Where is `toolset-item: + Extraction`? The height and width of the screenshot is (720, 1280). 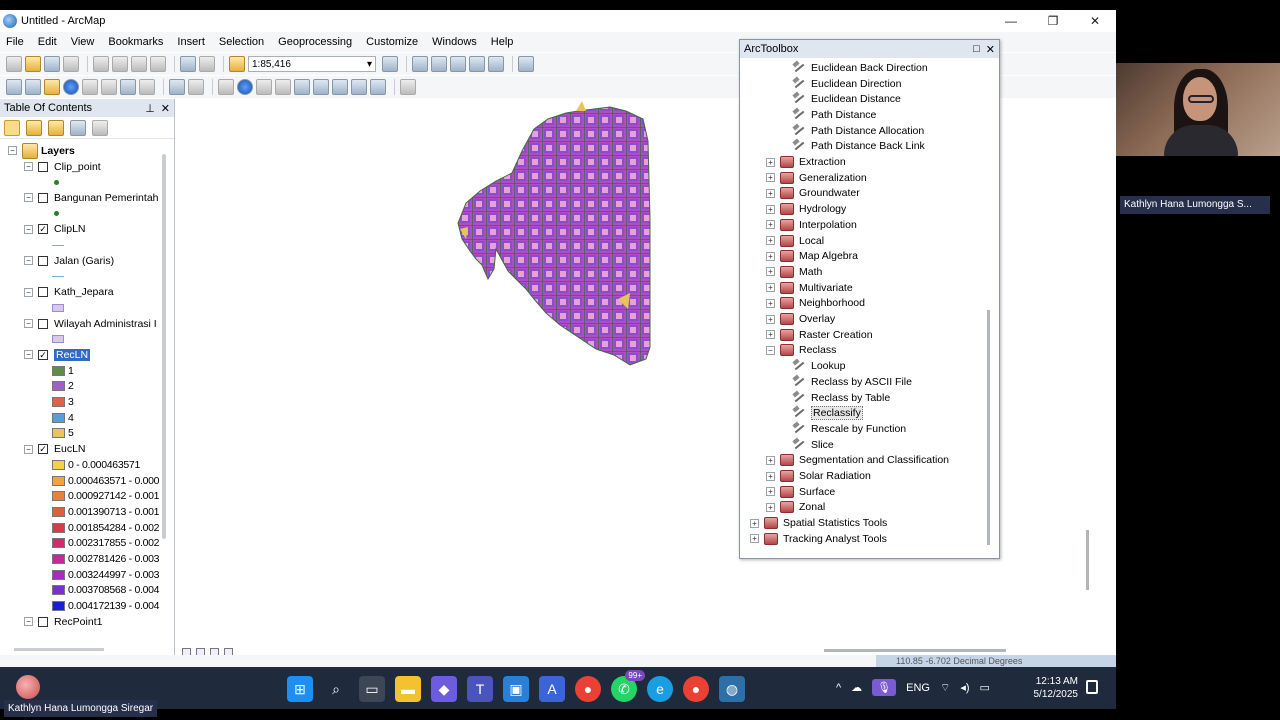 toolset-item: + Extraction is located at coordinates (806, 162).